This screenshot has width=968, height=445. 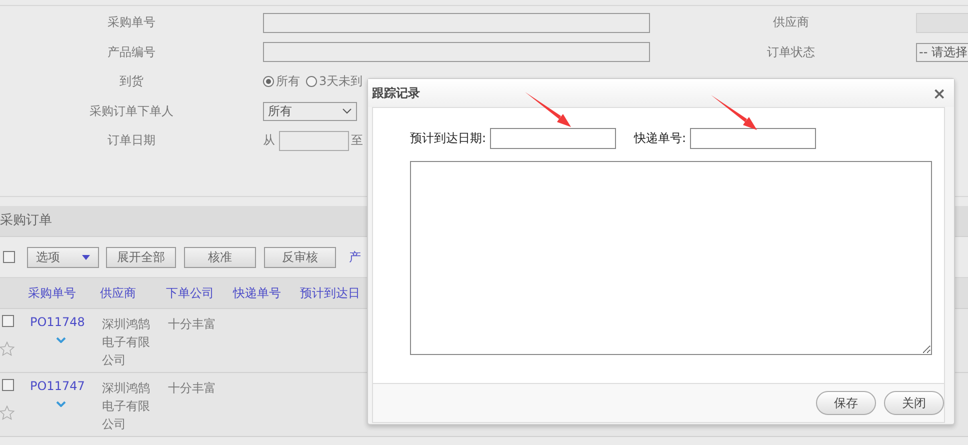 What do you see at coordinates (131, 111) in the screenshot?
I see `filter-label: 采购订单下单人` at bounding box center [131, 111].